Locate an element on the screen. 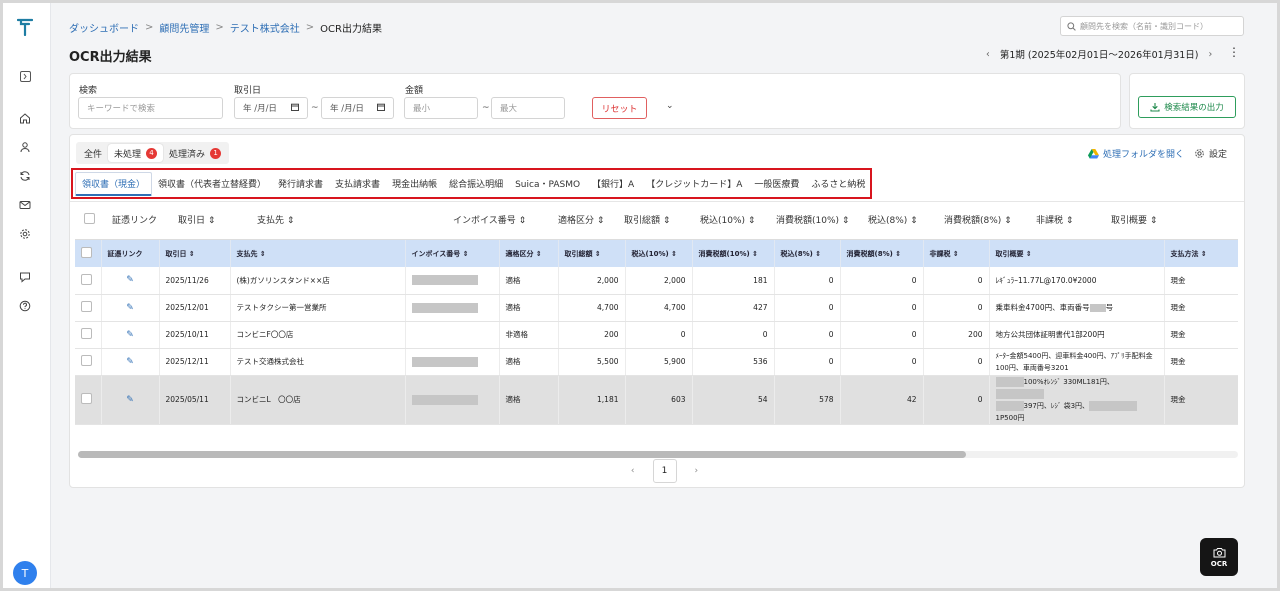 The width and height of the screenshot is (1280, 591). header-summary: 取引概要 ⇕ is located at coordinates (1077, 253).